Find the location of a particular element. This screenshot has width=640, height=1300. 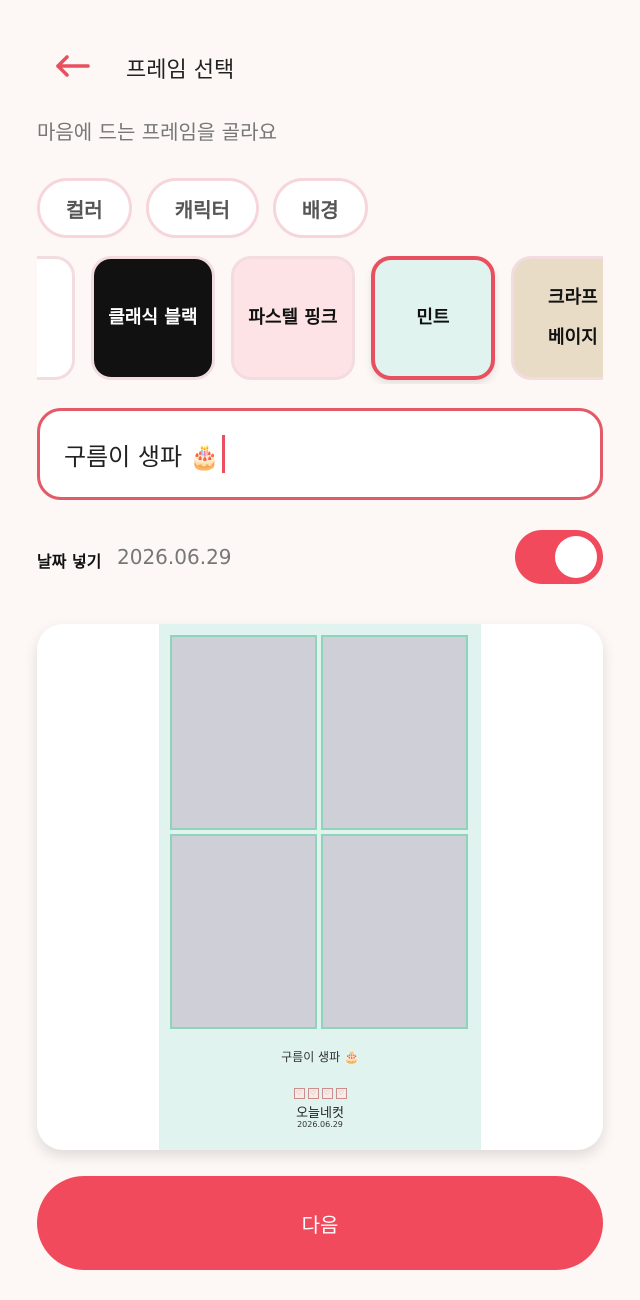

frame-hearts: ♡ ♡ ♡ ♡ is located at coordinates (320, 1093).